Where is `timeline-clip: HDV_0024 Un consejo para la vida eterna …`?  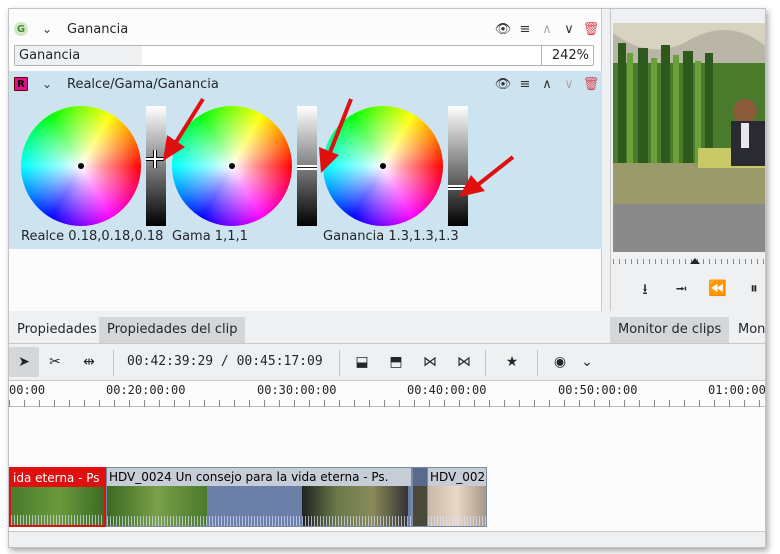
timeline-clip: HDV_0024 Un consejo para la vida eterna … is located at coordinates (259, 497).